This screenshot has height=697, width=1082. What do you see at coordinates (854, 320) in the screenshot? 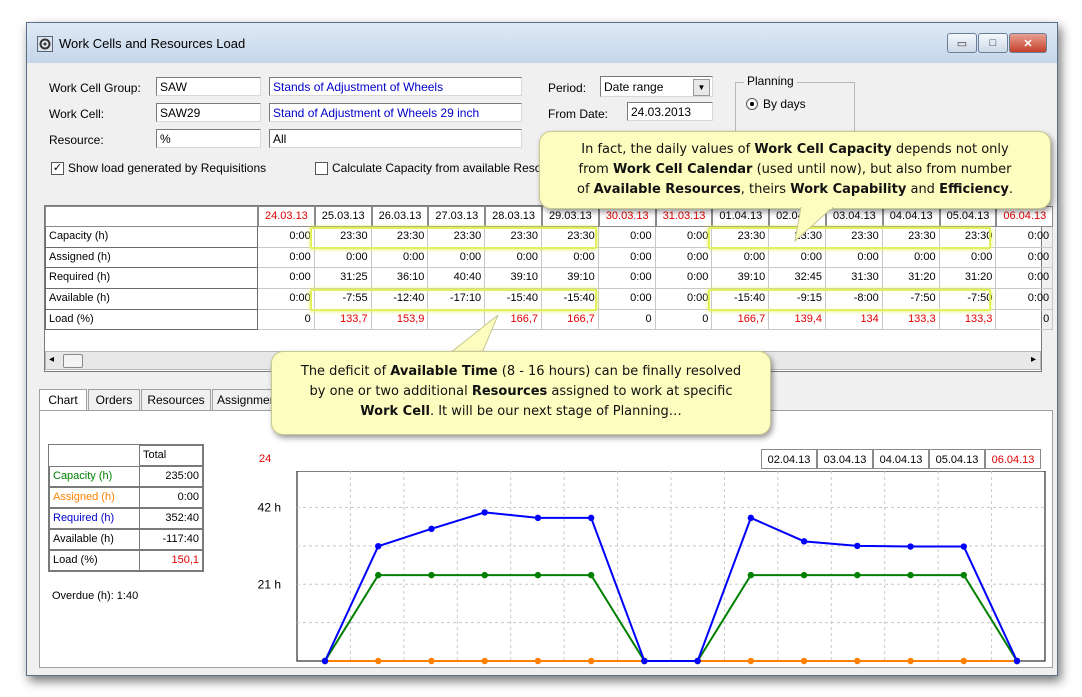
I see `grid-cell: 134` at bounding box center [854, 320].